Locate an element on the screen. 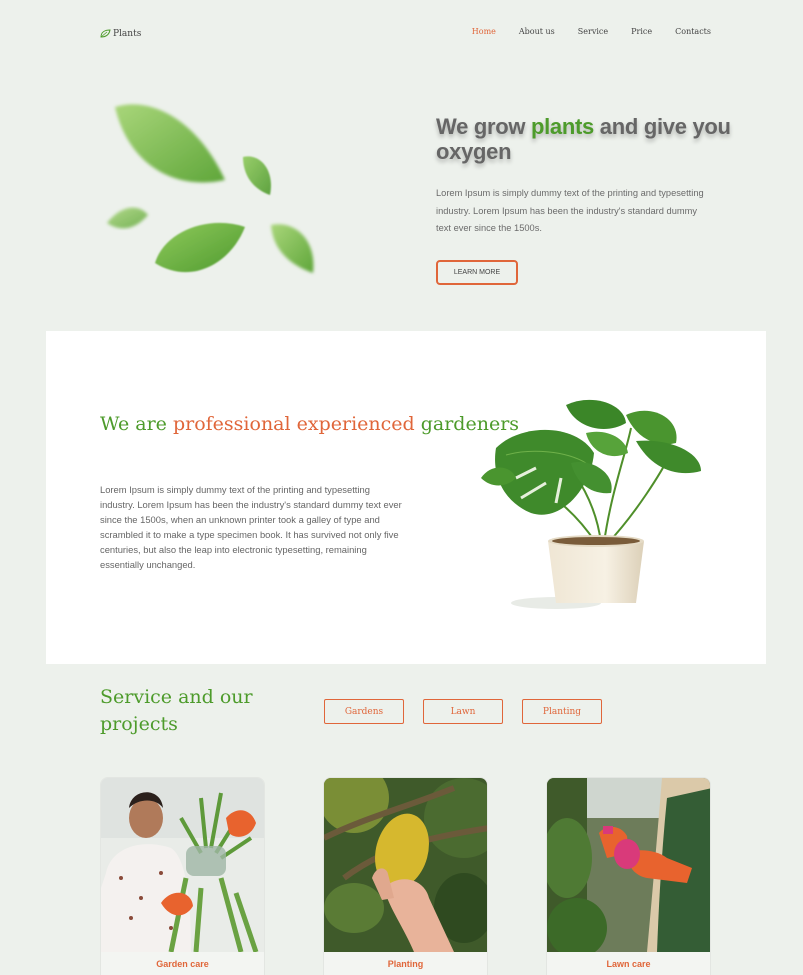 Image resolution: width=803 pixels, height=975 pixels. hero-title-highlight: plants is located at coordinates (562, 126).